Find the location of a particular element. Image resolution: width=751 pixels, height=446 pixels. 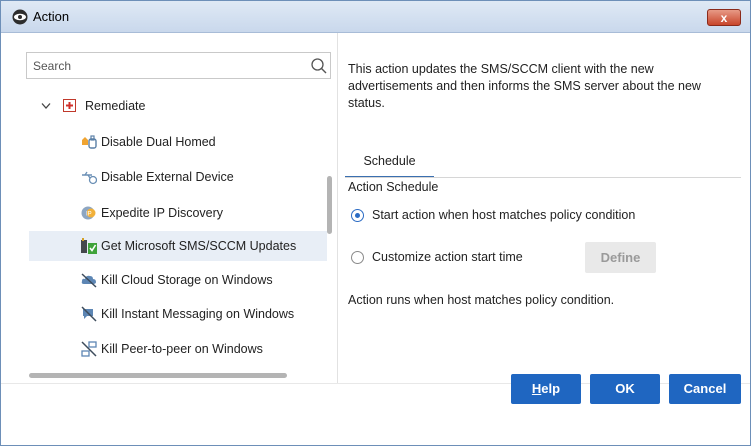

action-schedule-heading: Action Schedule is located at coordinates (393, 187).